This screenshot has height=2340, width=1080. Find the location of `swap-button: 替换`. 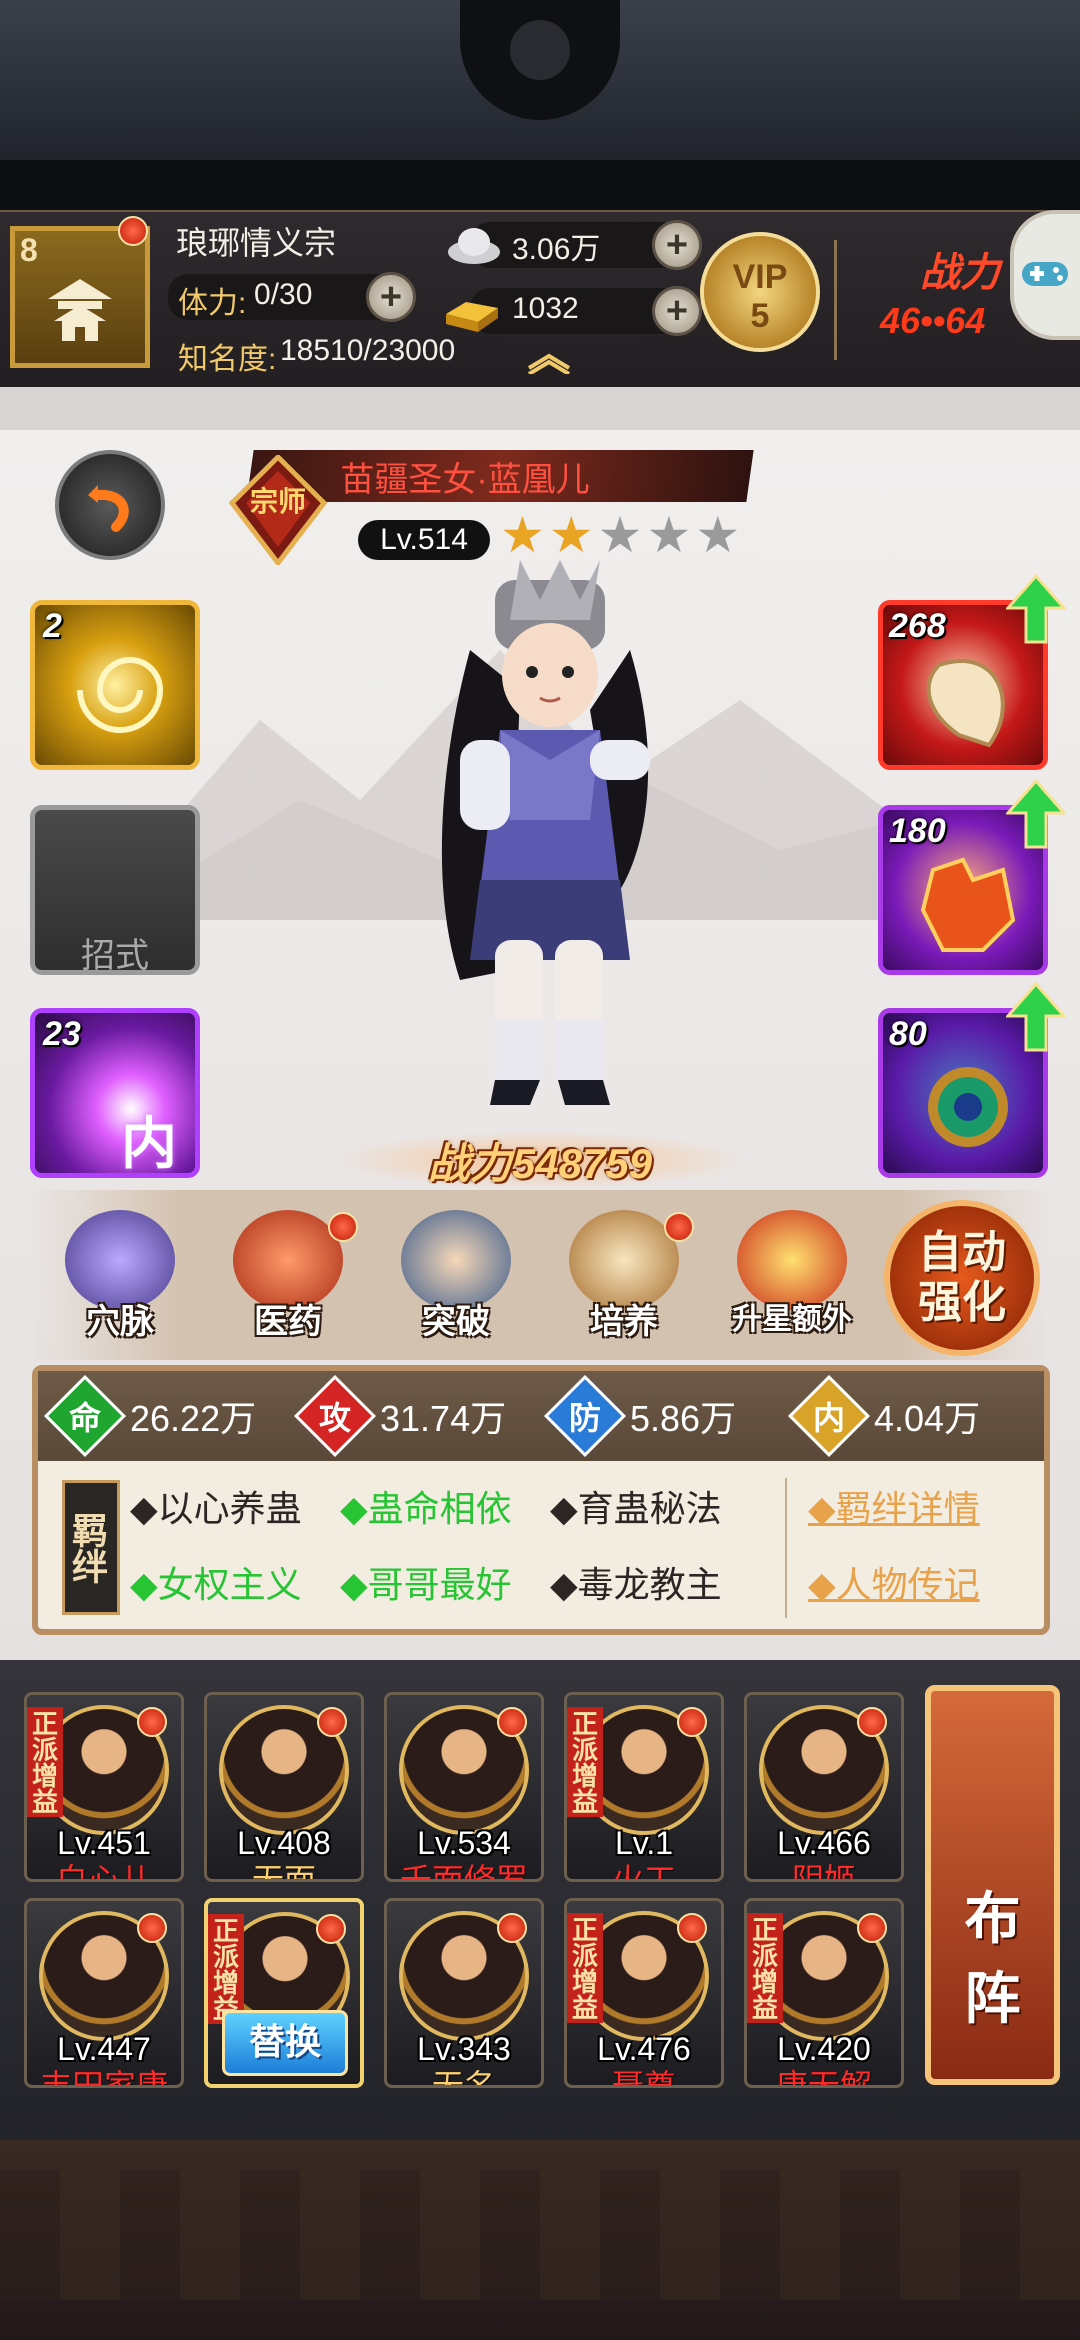

swap-button: 替换 is located at coordinates (285, 2043).